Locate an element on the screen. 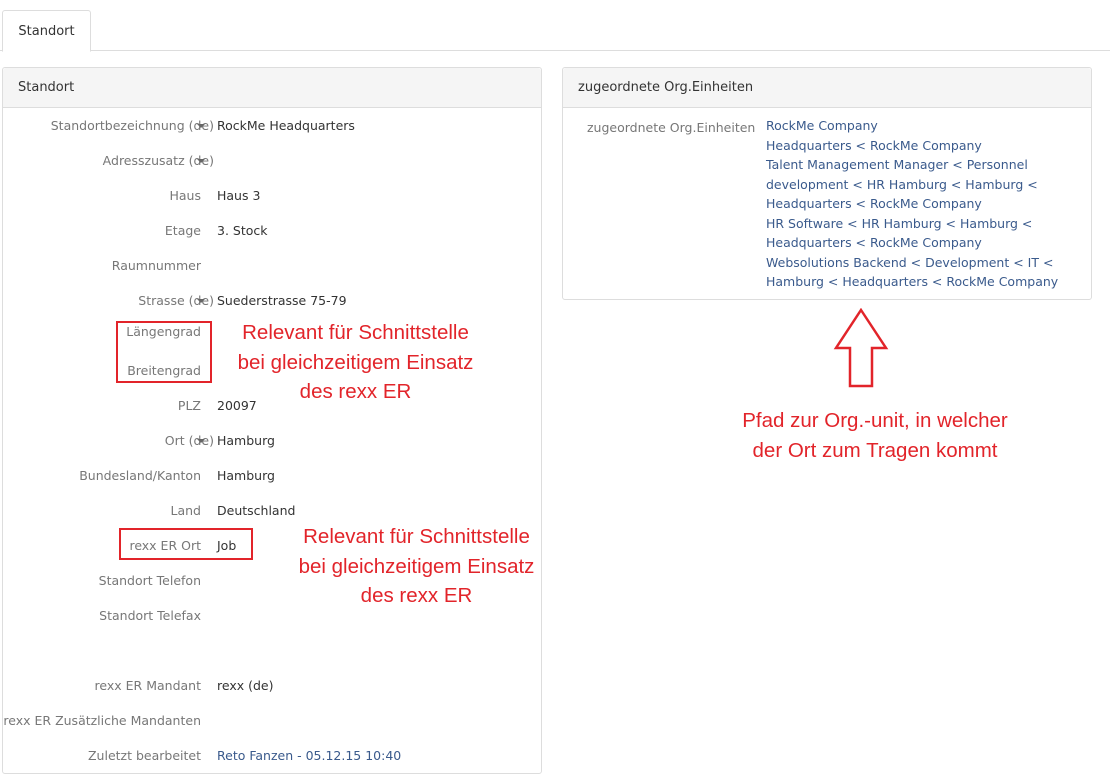 The image size is (1110, 776). field-label: Zuletzt bearbeitet is located at coordinates (144, 755).